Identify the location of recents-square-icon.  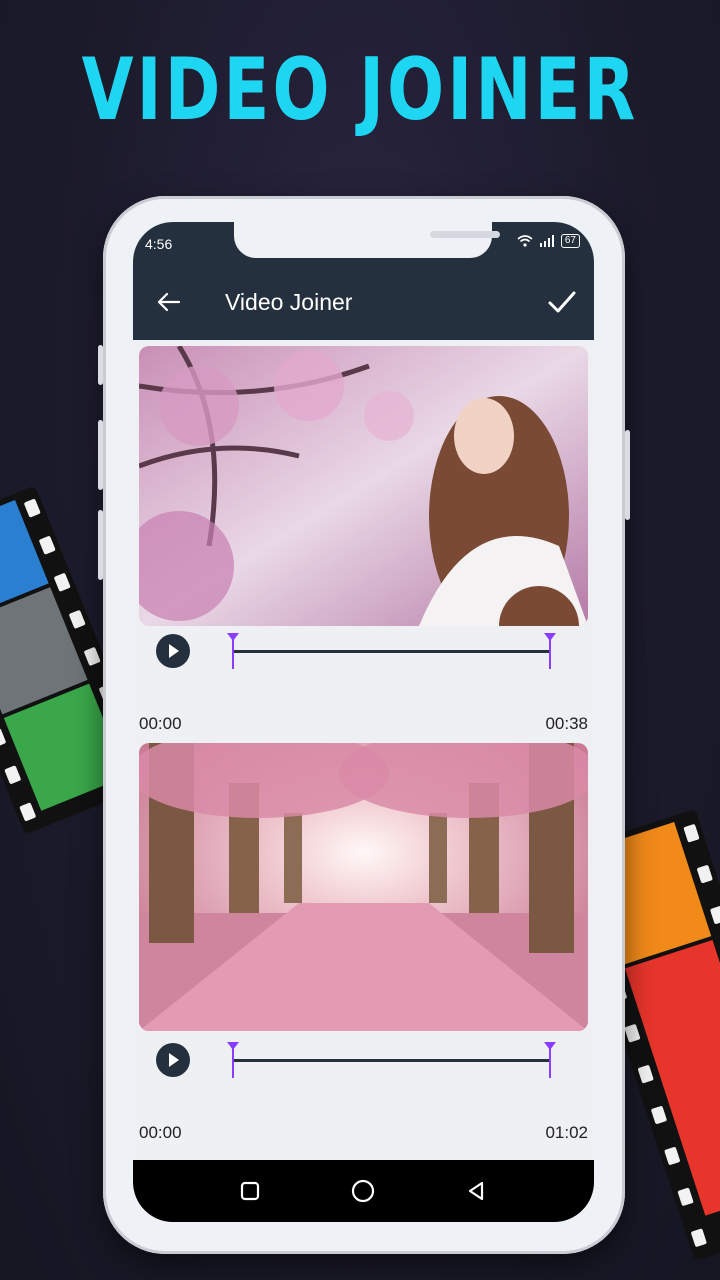
(250, 1191).